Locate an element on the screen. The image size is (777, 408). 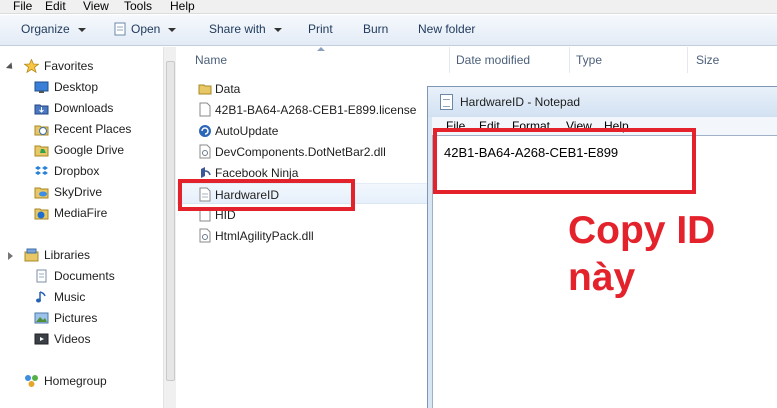
nav-scrollbar is located at coordinates (169, 227).